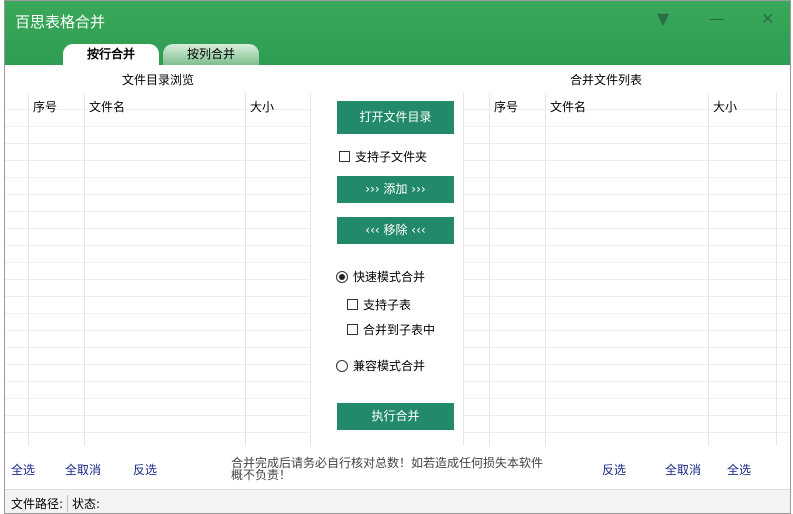  I want to click on label: 合并到子表中, so click(399, 330).